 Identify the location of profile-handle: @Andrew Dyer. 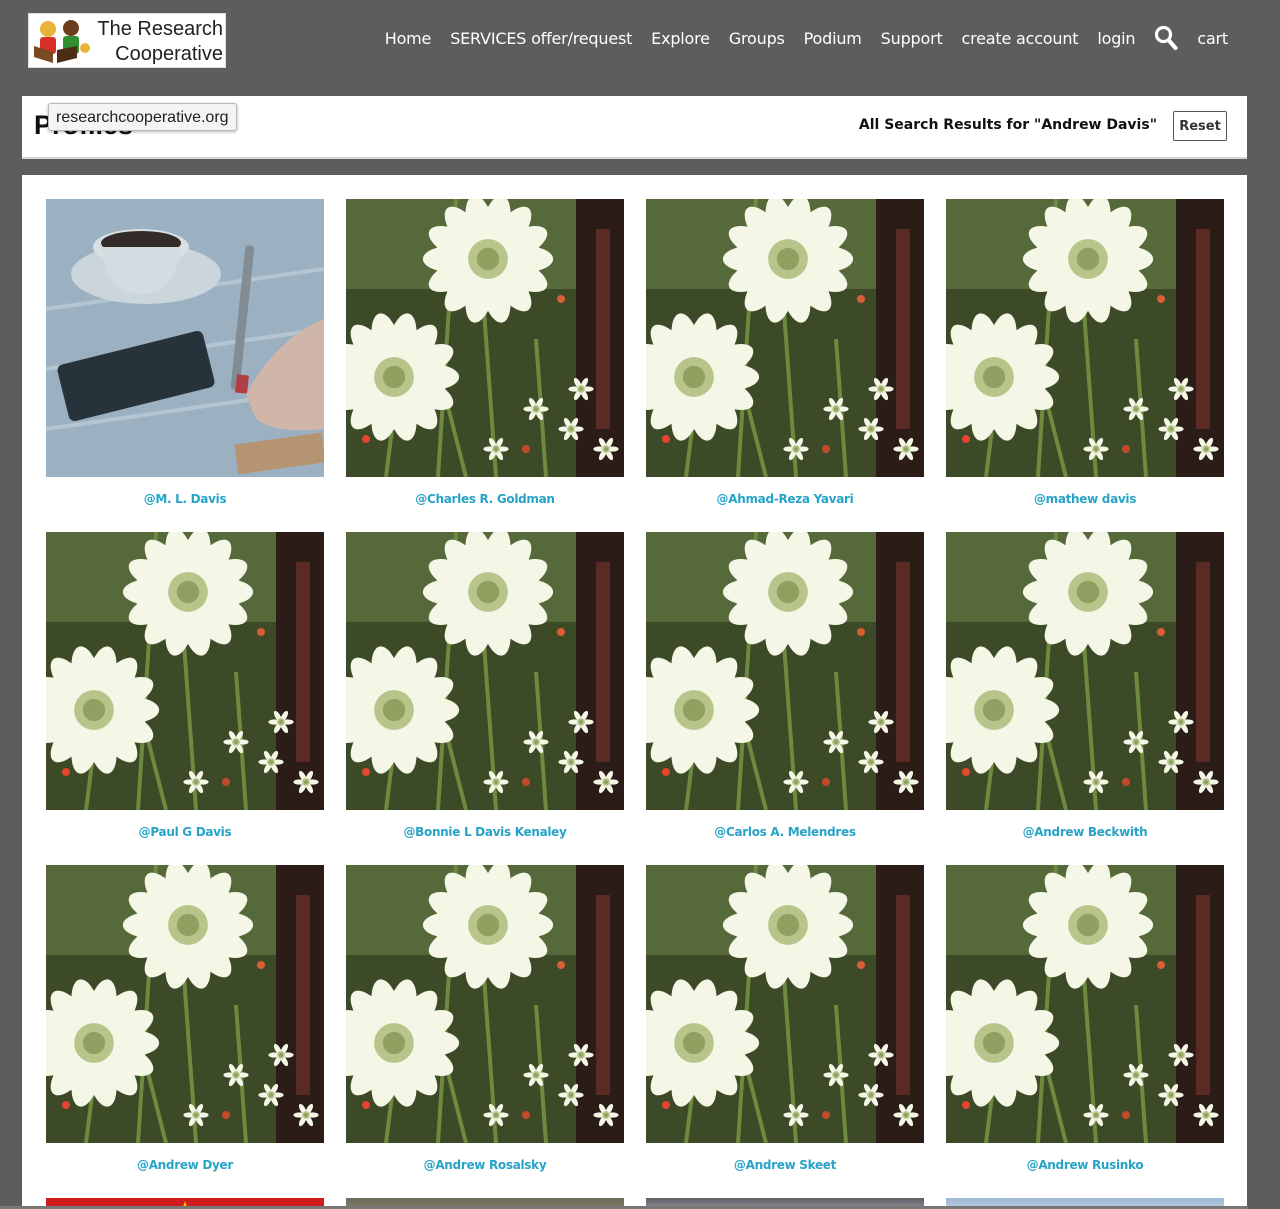
(185, 1165).